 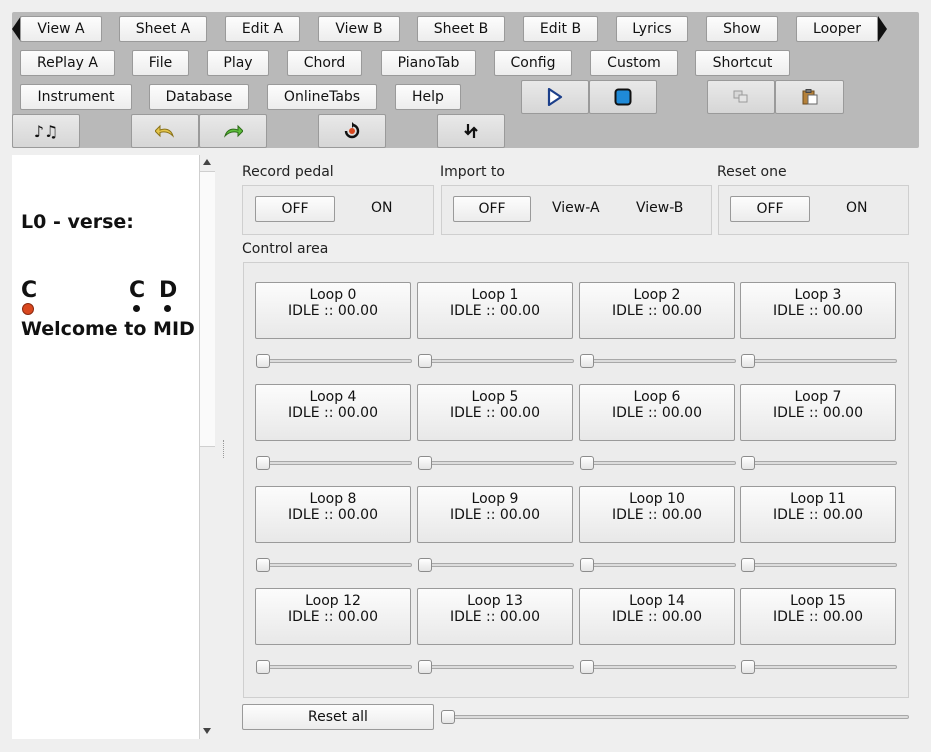 I want to click on play-button, so click(x=555, y=97).